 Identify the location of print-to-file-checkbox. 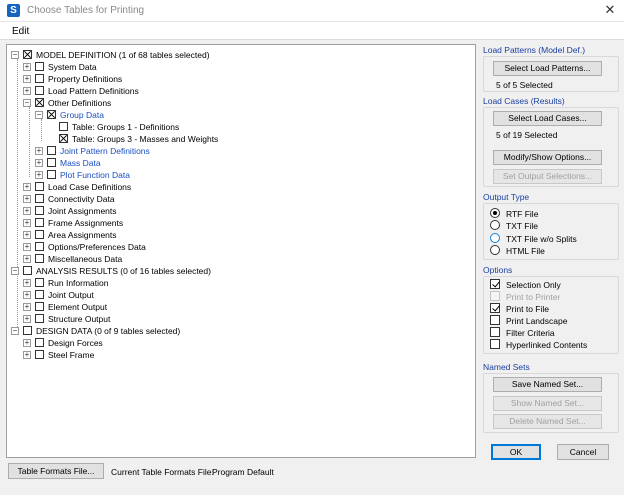
(495, 308).